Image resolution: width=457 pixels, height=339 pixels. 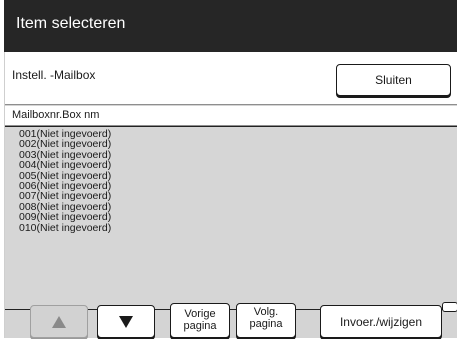 What do you see at coordinates (231, 227) in the screenshot?
I see `list-item: 010(Niet ingevoerd)` at bounding box center [231, 227].